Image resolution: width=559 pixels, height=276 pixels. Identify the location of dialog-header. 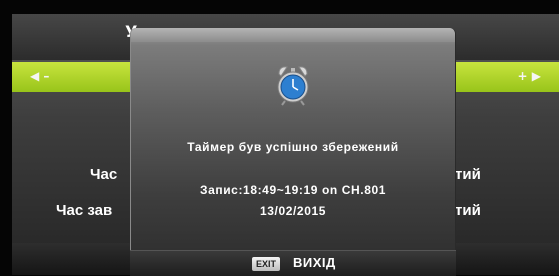
(293, 35).